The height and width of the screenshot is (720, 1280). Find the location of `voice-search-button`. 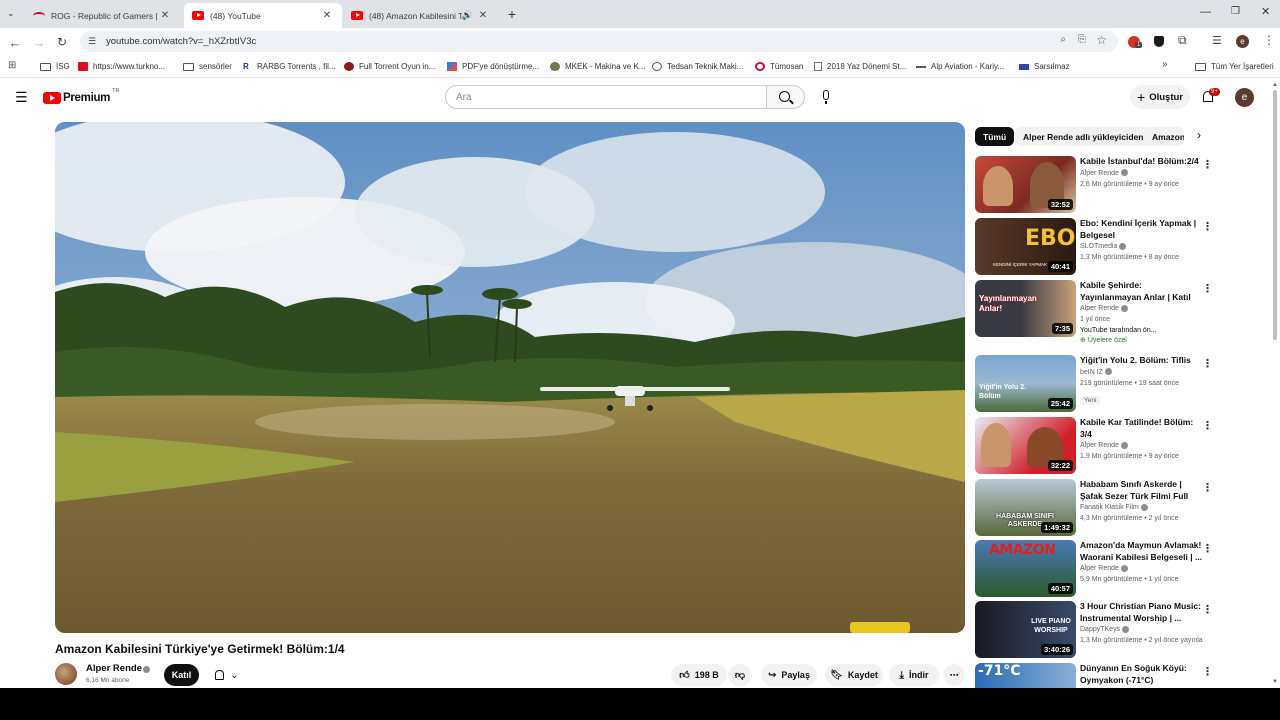

voice-search-button is located at coordinates (826, 97).